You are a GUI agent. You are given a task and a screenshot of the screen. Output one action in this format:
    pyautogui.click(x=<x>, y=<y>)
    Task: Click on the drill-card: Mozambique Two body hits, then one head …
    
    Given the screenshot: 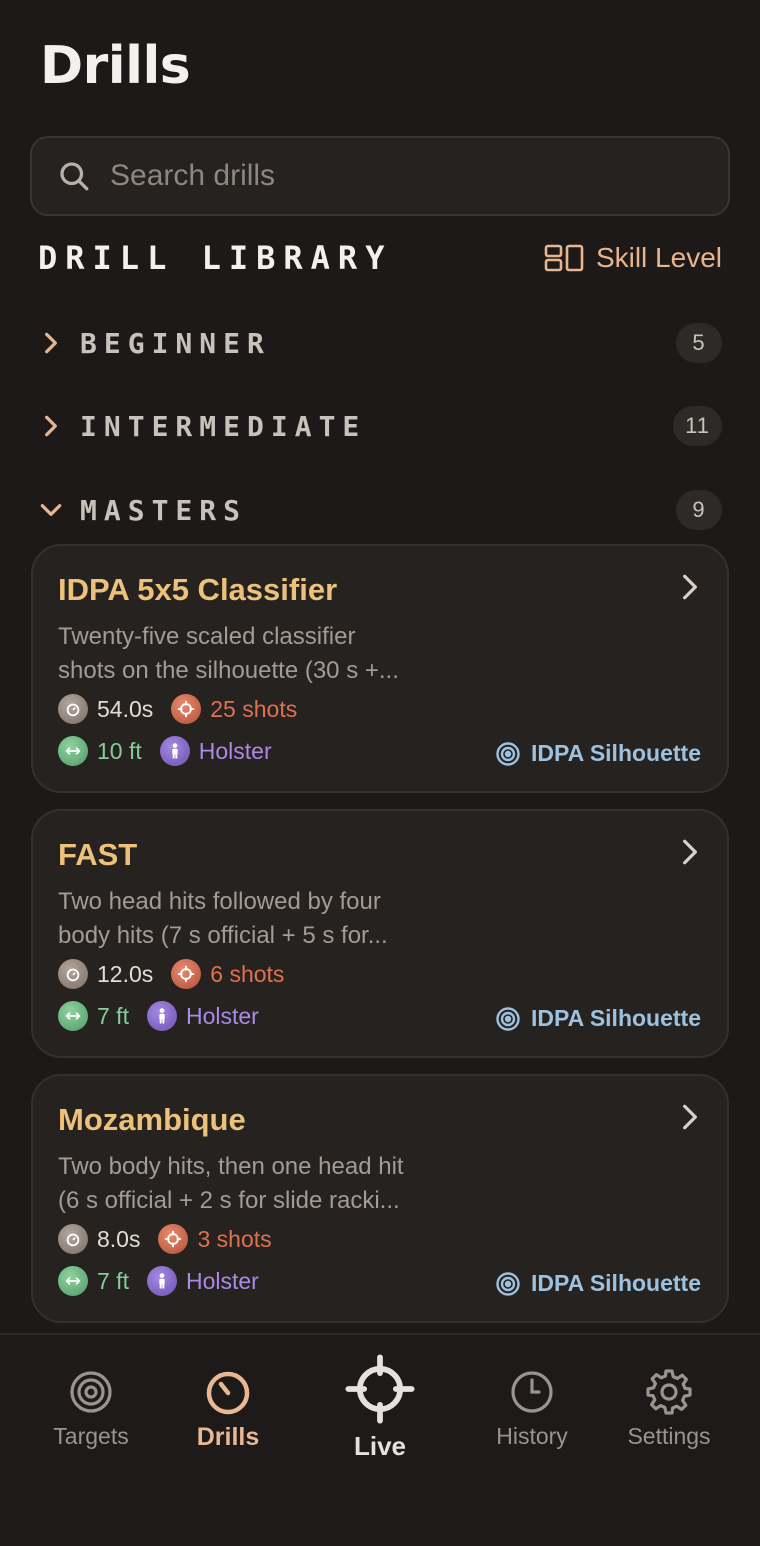 What is the action you would take?
    pyautogui.click(x=380, y=1198)
    